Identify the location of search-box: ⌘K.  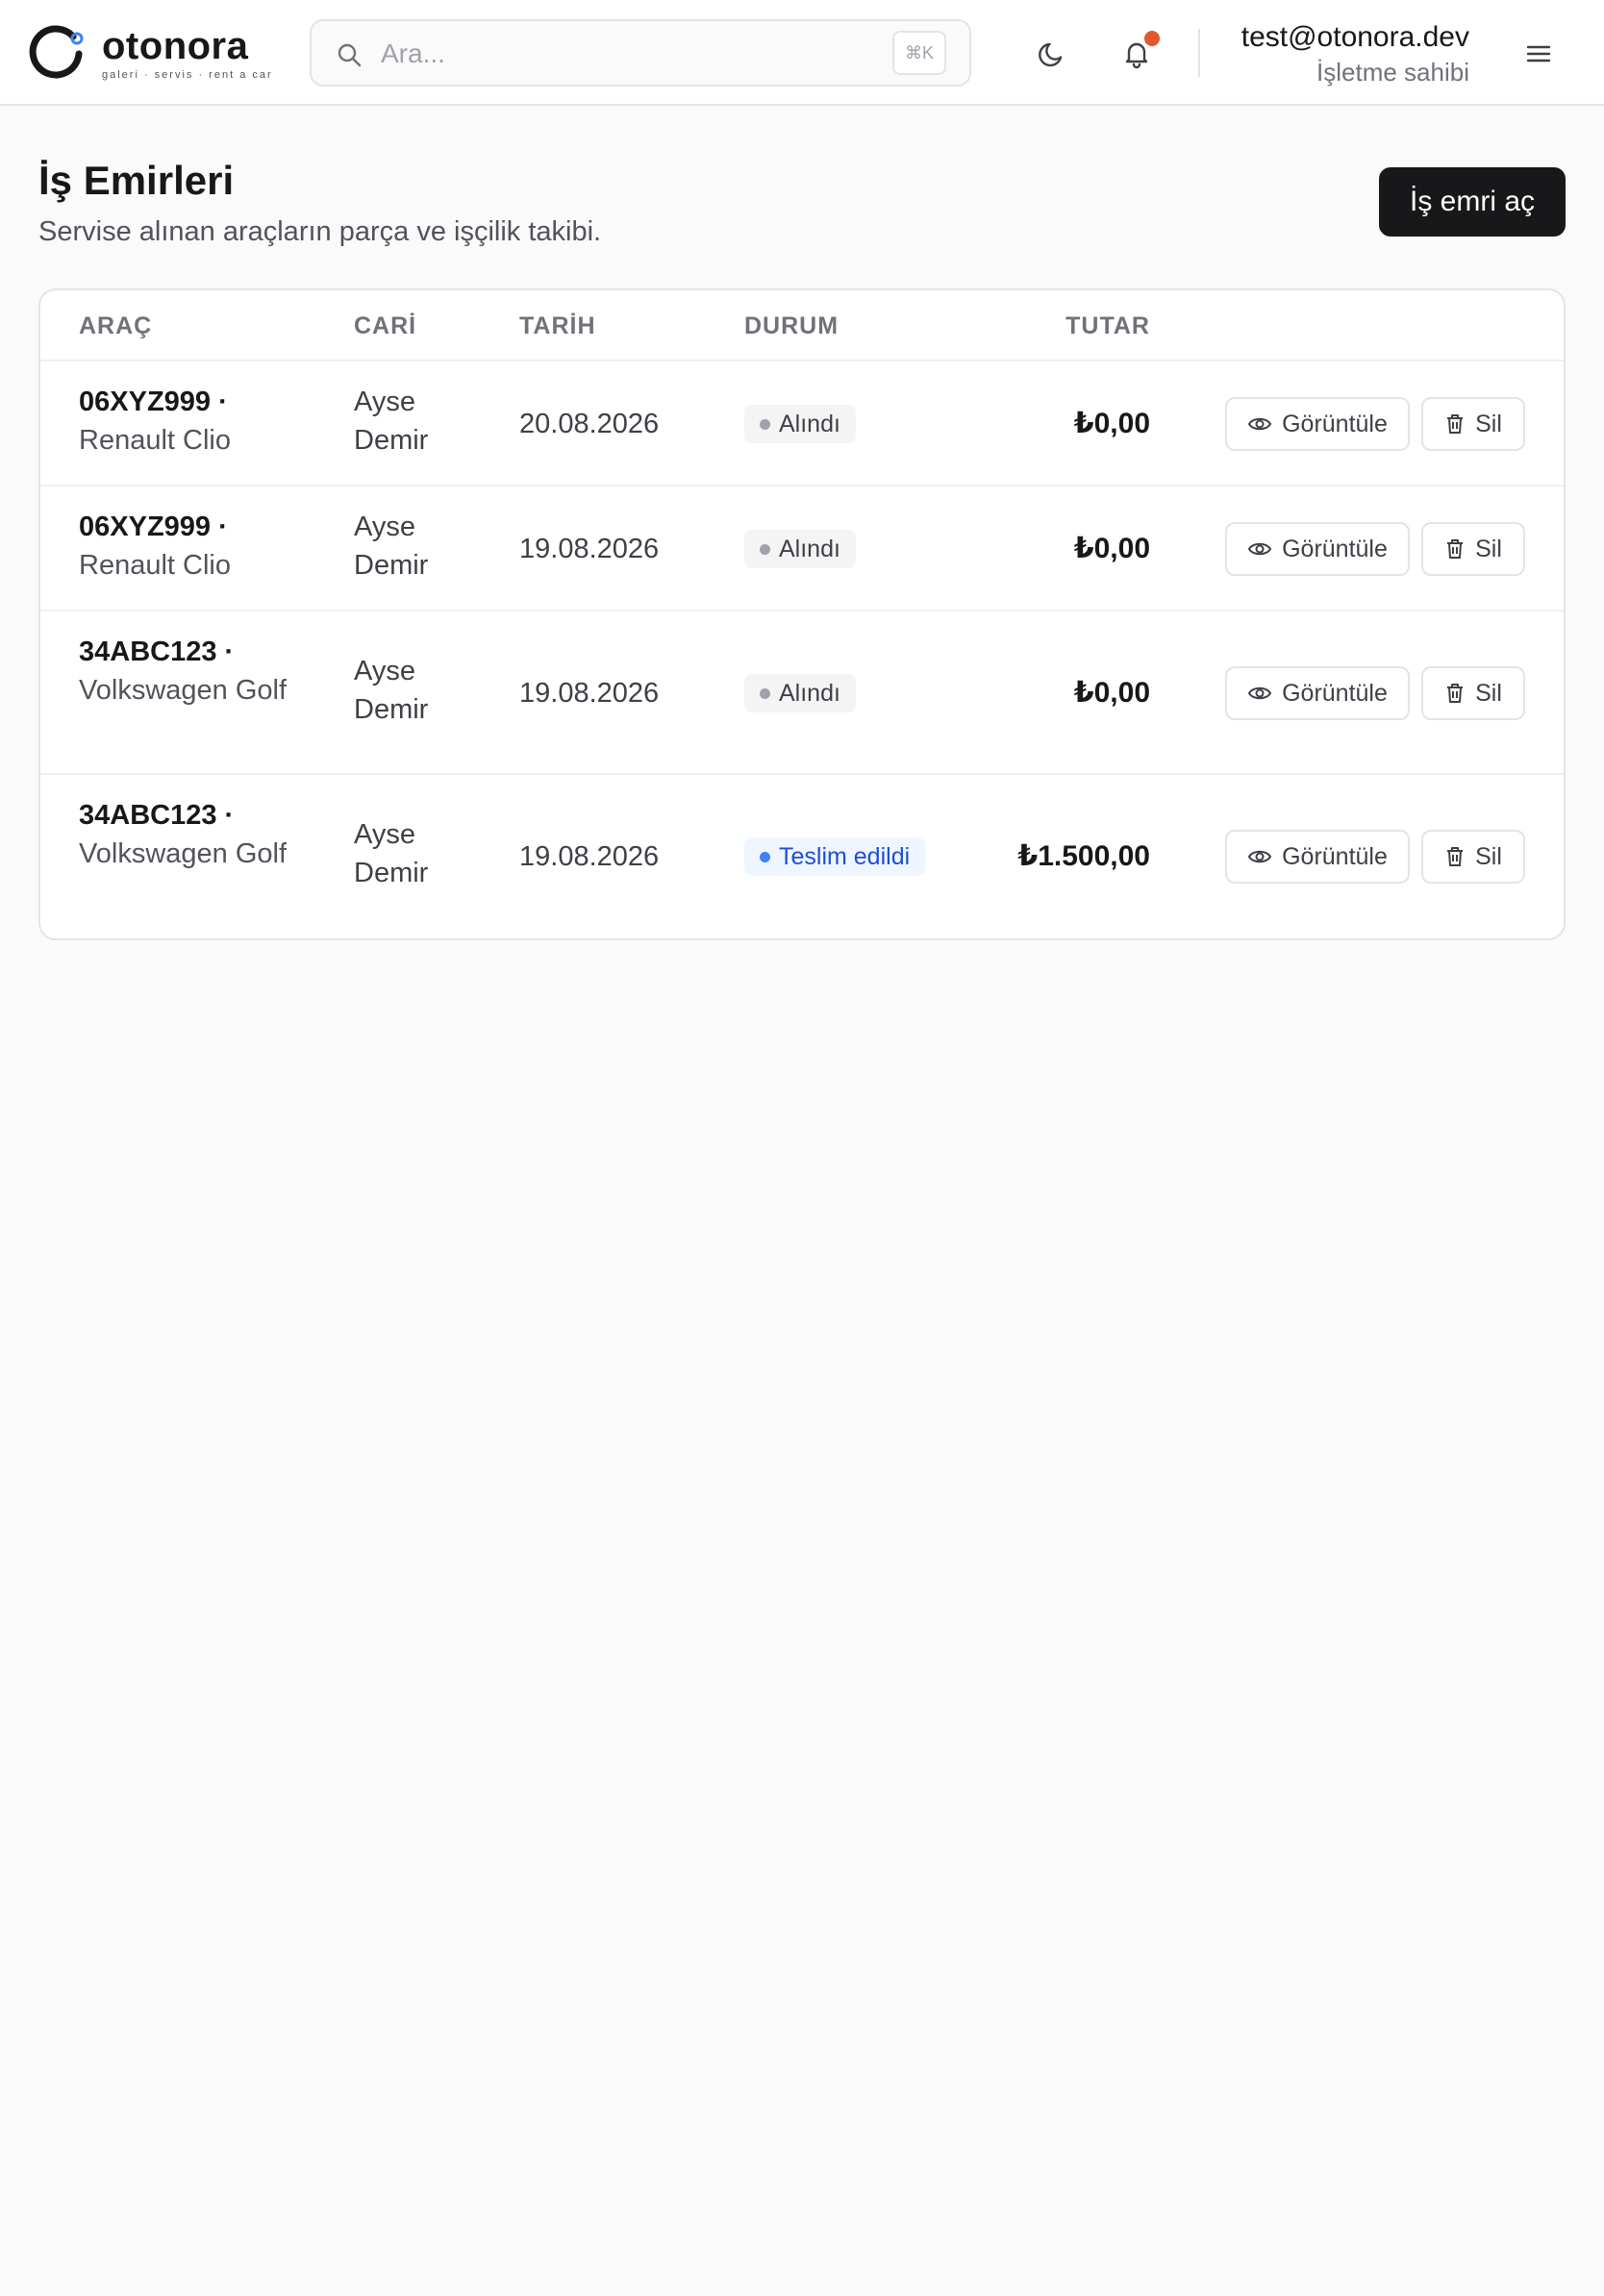
(640, 53).